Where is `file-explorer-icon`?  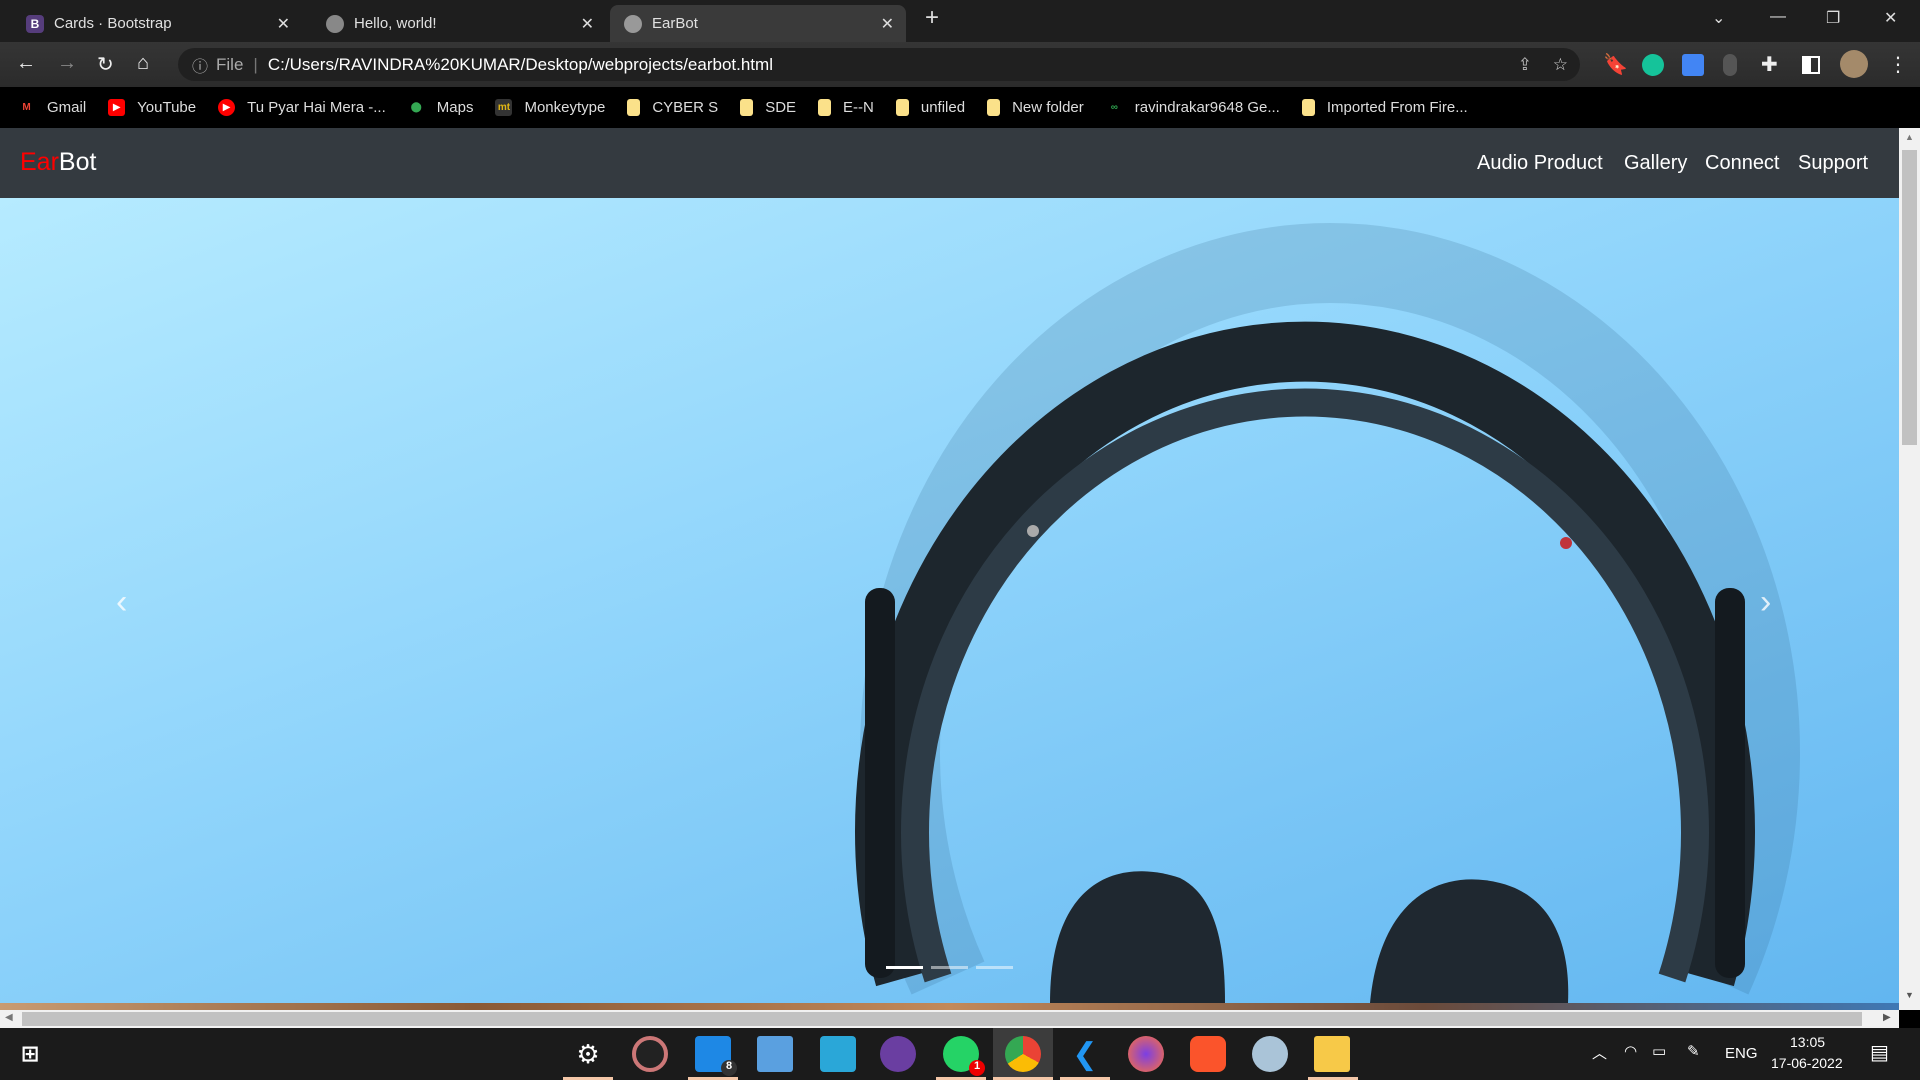 file-explorer-icon is located at coordinates (1332, 1054).